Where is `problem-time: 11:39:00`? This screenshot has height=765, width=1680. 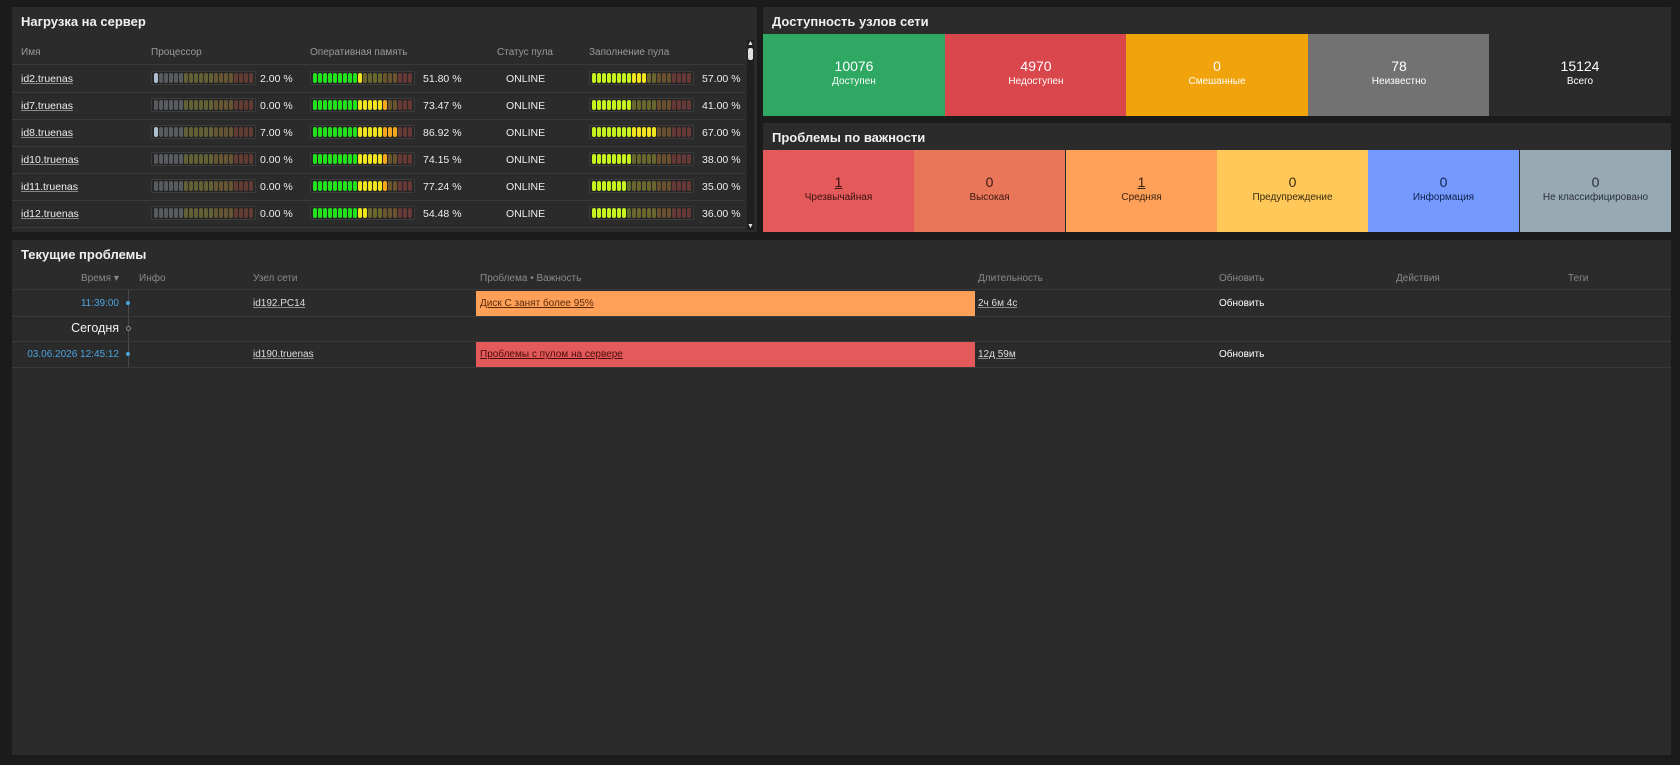 problem-time: 11:39:00 is located at coordinates (100, 303).